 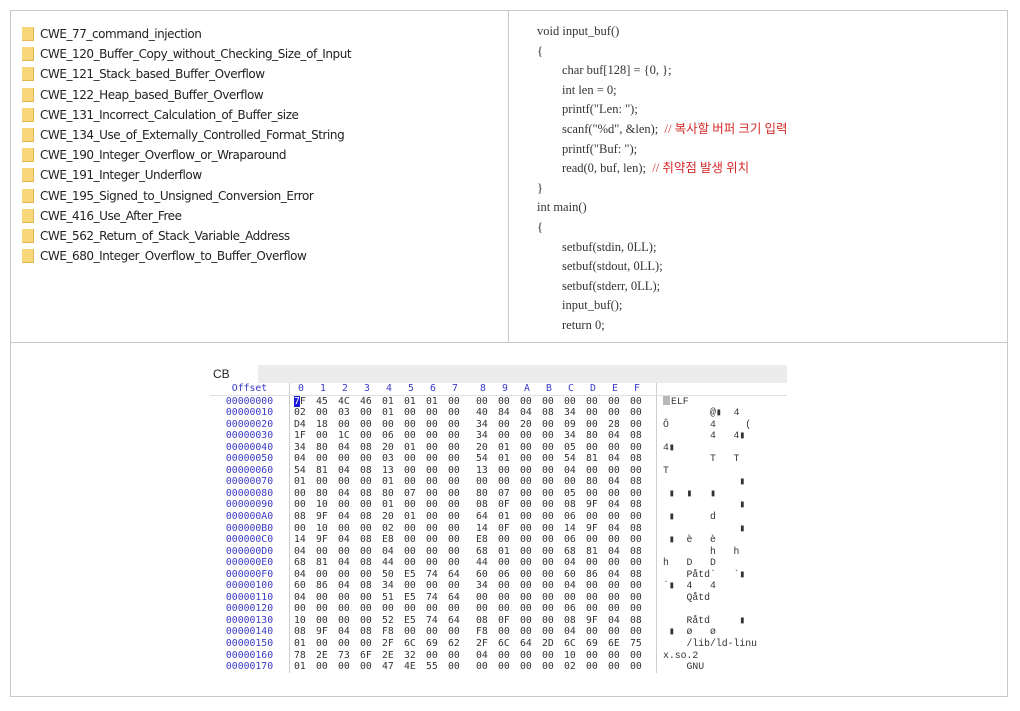 I want to click on row-ascii: 4▮, so click(x=721, y=447).